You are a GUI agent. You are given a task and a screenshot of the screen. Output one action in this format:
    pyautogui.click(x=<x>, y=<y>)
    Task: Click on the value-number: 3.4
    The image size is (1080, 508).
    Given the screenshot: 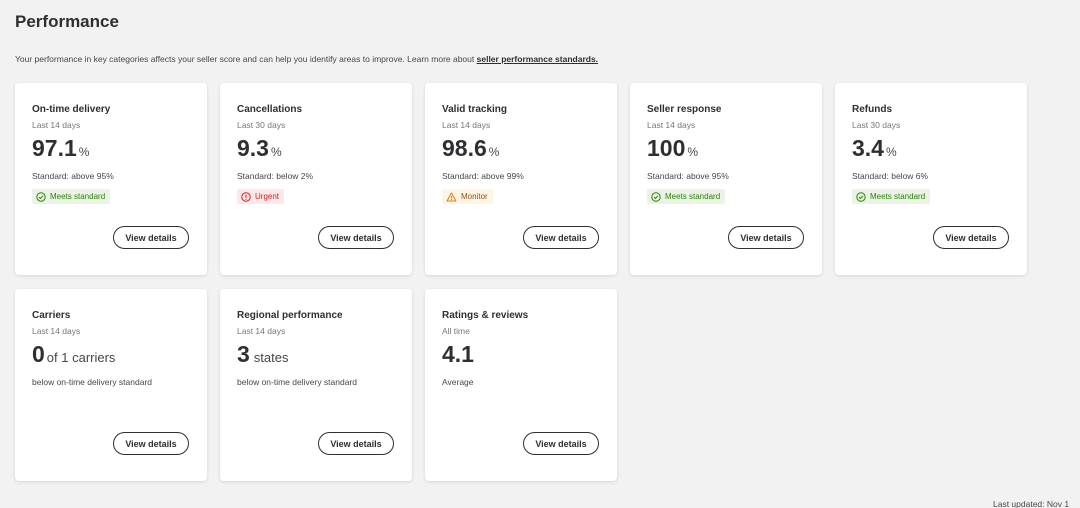 What is the action you would take?
    pyautogui.click(x=868, y=148)
    